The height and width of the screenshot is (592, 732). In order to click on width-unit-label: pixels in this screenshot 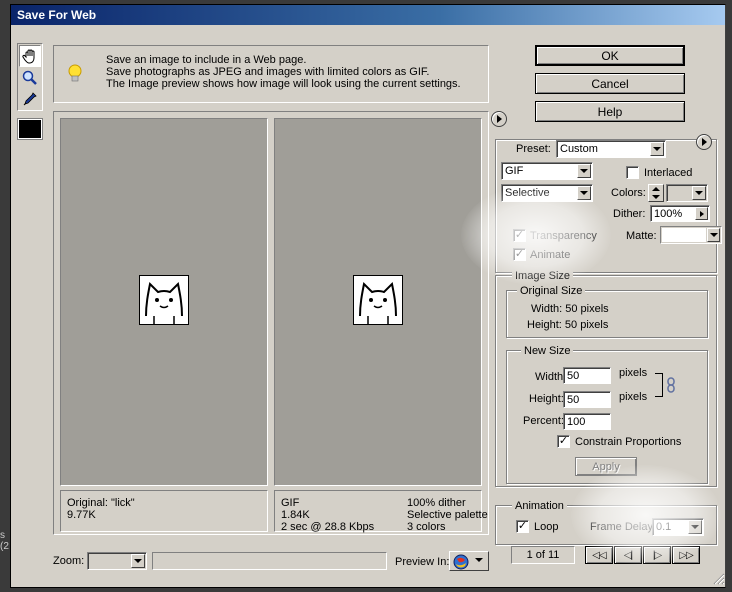, I will do `click(633, 373)`.